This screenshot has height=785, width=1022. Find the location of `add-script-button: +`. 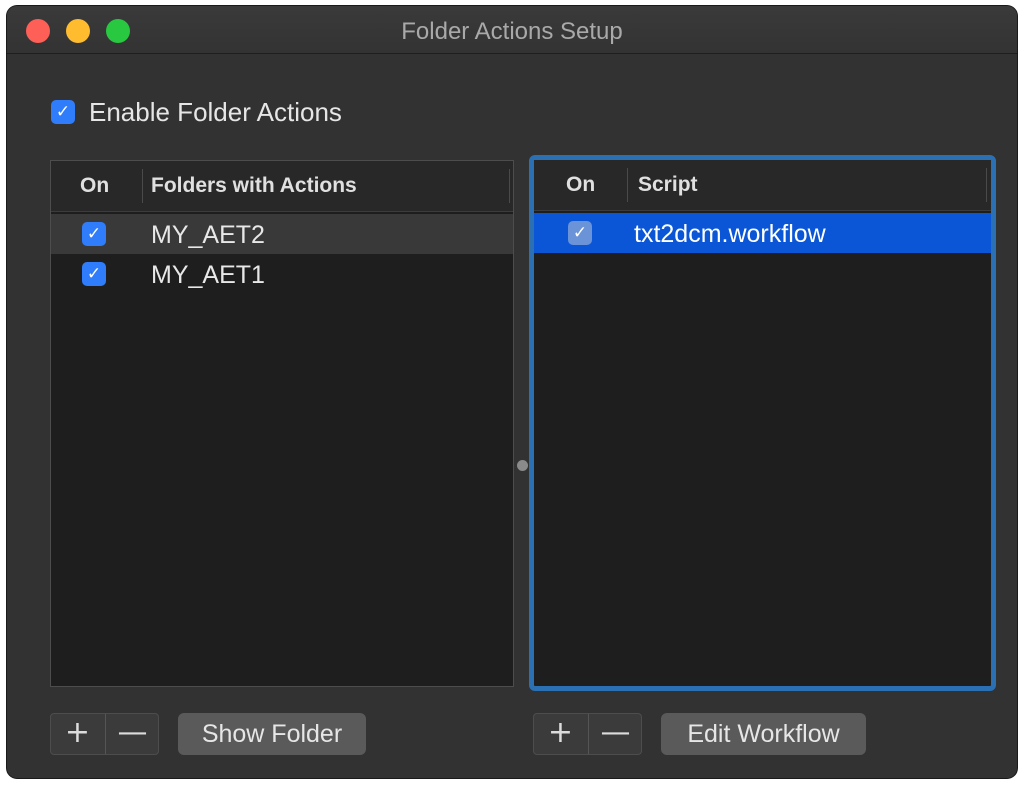

add-script-button: + is located at coordinates (560, 734).